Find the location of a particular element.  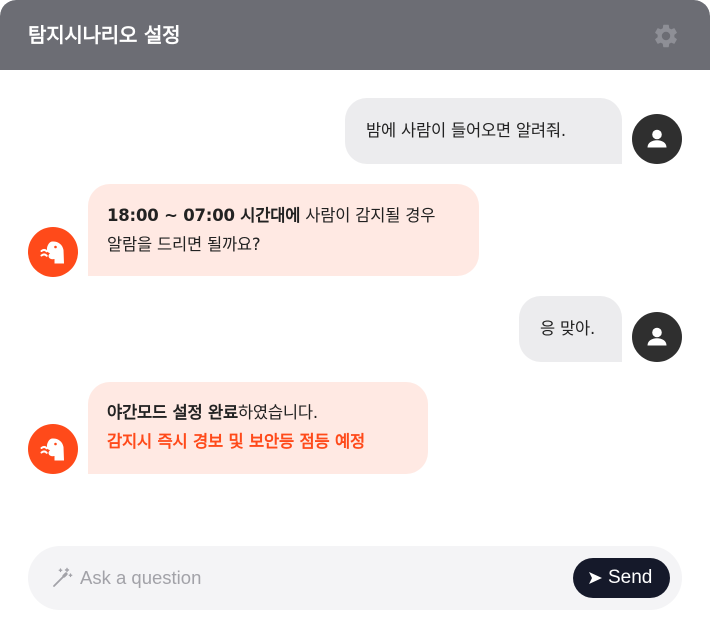

send-button: Send is located at coordinates (621, 578).